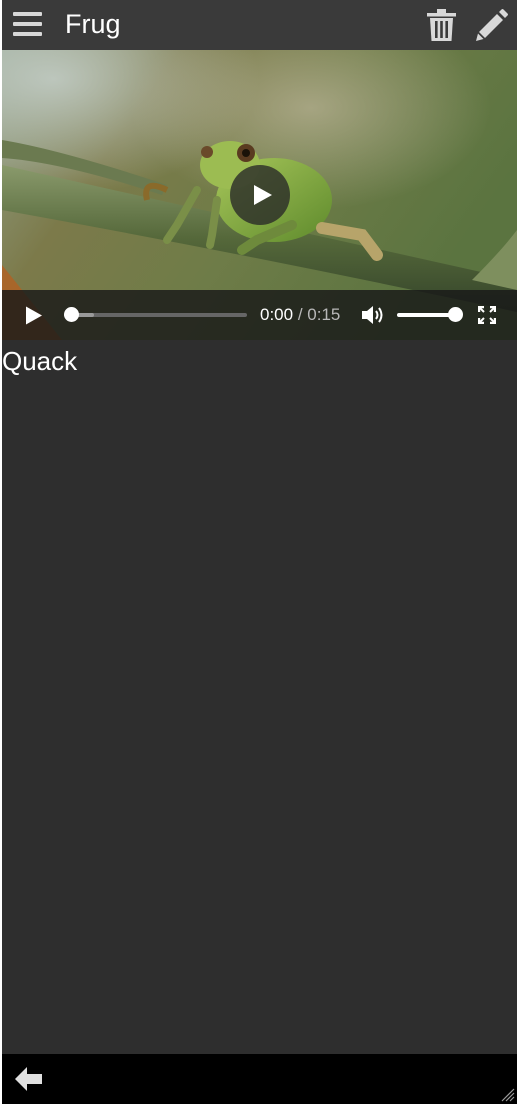 Image resolution: width=519 pixels, height=1104 pixels. What do you see at coordinates (277, 314) in the screenshot?
I see `current-time: 0:00` at bounding box center [277, 314].